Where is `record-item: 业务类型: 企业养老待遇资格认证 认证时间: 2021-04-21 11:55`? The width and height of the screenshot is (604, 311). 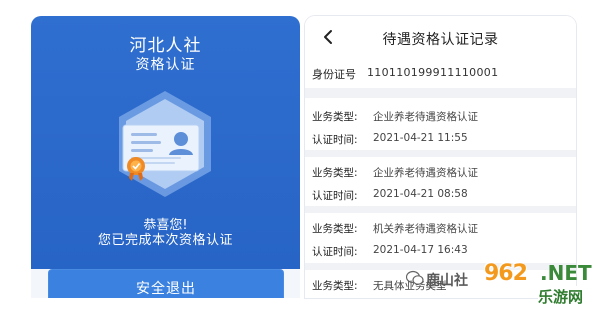 record-item: 业务类型: 企业养老待遇资格认证 认证时间: 2021-04-21 11:55 is located at coordinates (440, 126).